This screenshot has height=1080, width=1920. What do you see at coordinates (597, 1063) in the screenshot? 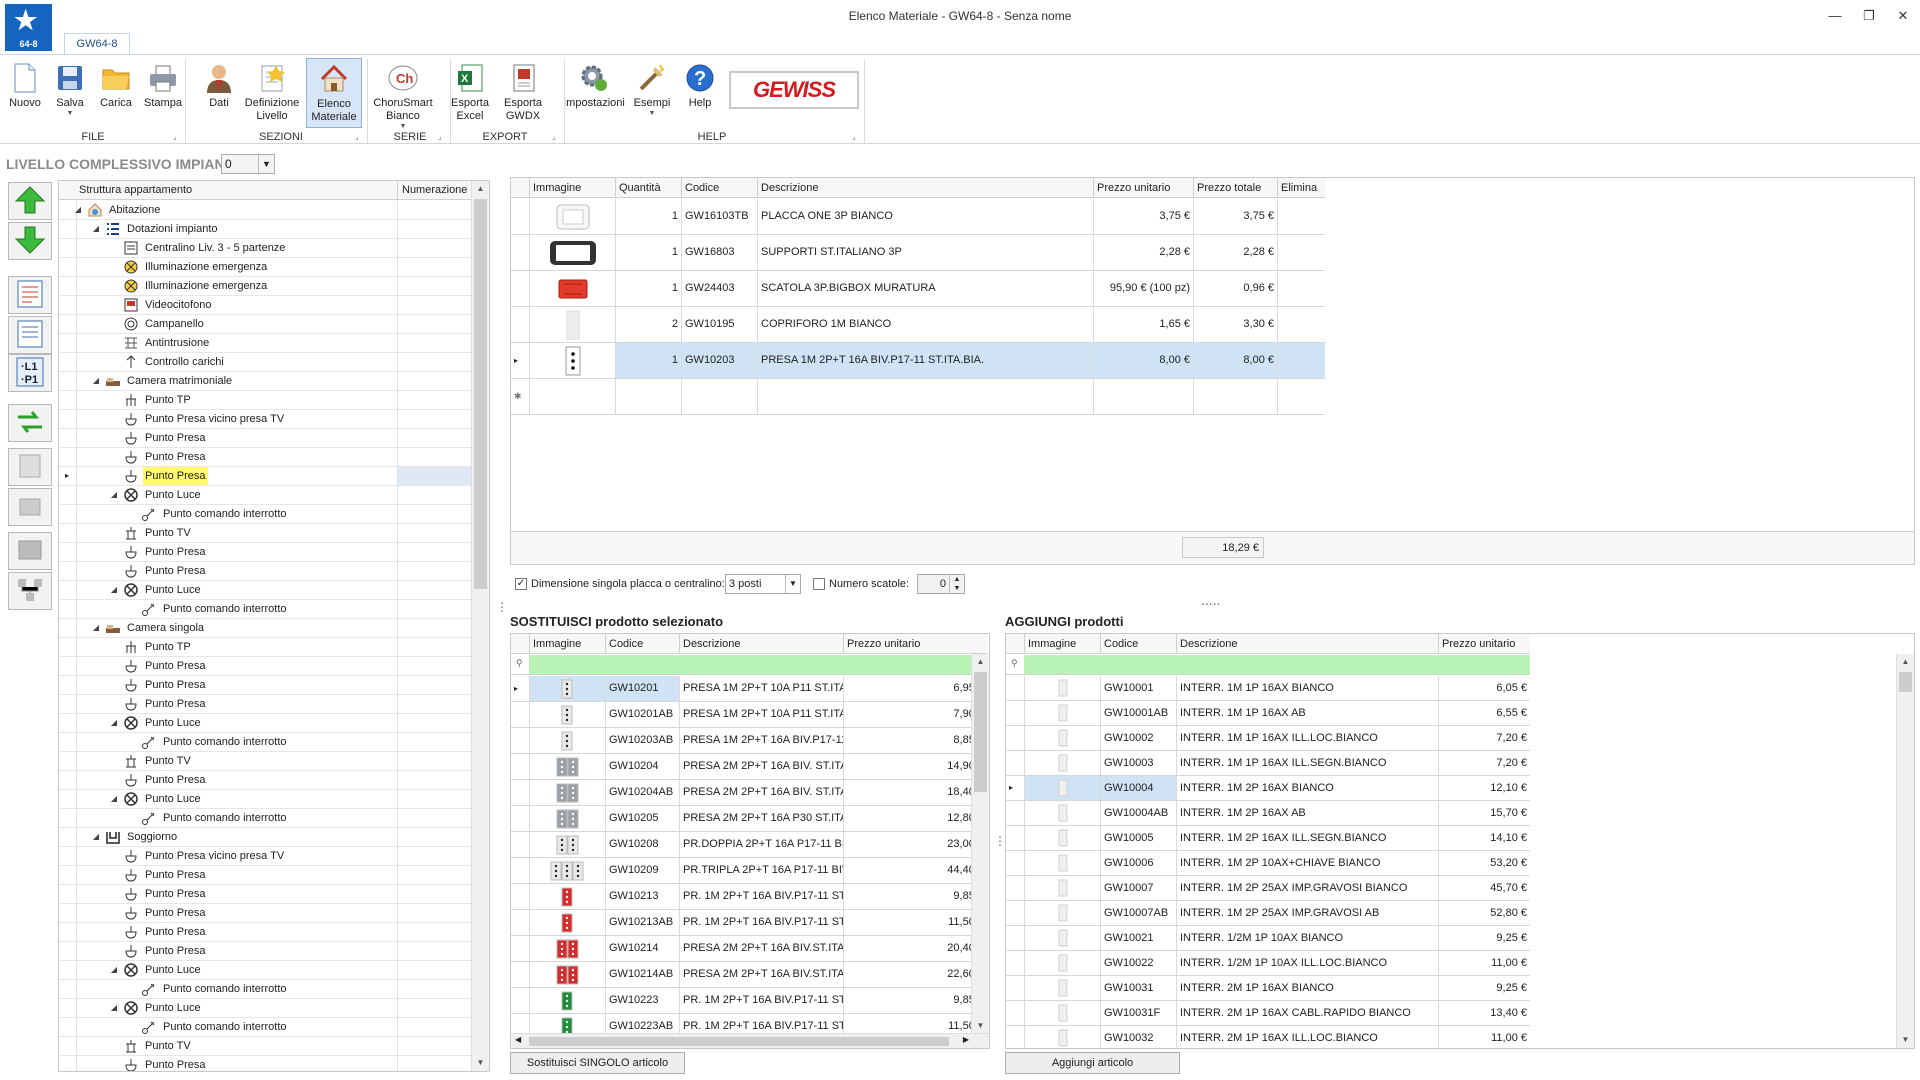
I see `replace-single-button: Sostituisci SINGOLO articolo` at bounding box center [597, 1063].